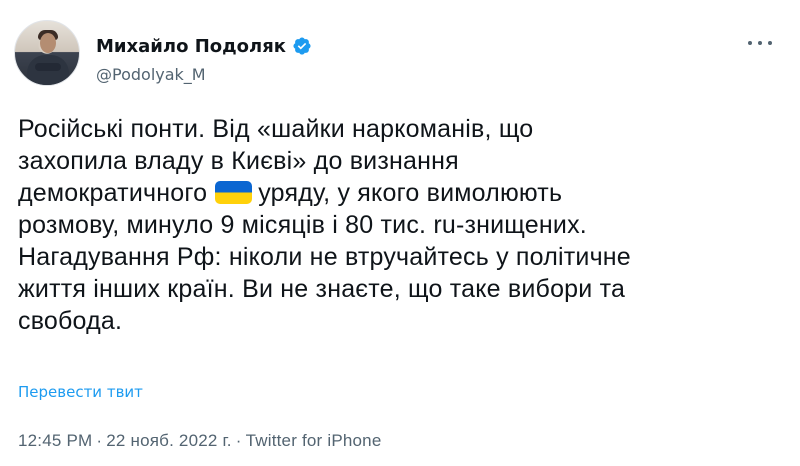 Image resolution: width=800 pixels, height=466 pixels. What do you see at coordinates (168, 440) in the screenshot?
I see `tweet-date: 22 нояб. 2022 г.` at bounding box center [168, 440].